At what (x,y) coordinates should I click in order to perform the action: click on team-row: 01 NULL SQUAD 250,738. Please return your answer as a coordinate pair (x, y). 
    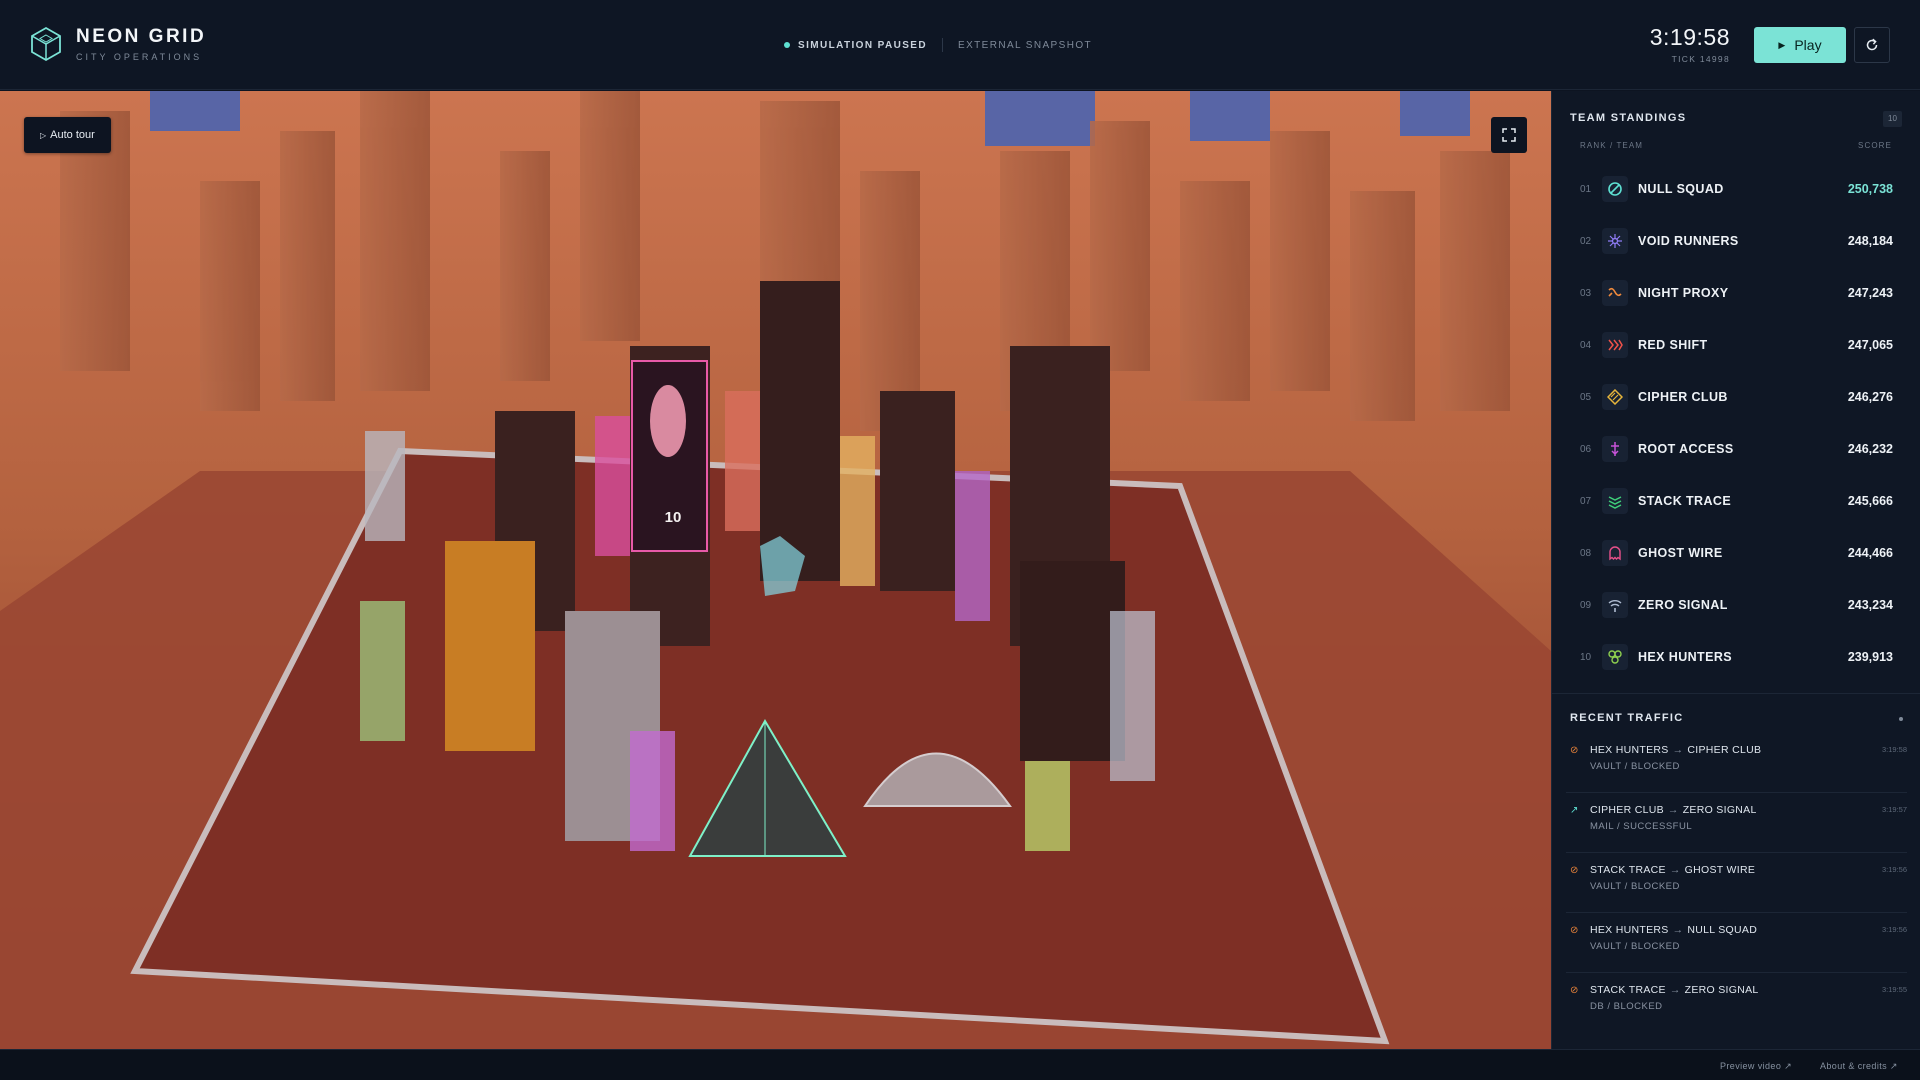
    Looking at the image, I should click on (1736, 189).